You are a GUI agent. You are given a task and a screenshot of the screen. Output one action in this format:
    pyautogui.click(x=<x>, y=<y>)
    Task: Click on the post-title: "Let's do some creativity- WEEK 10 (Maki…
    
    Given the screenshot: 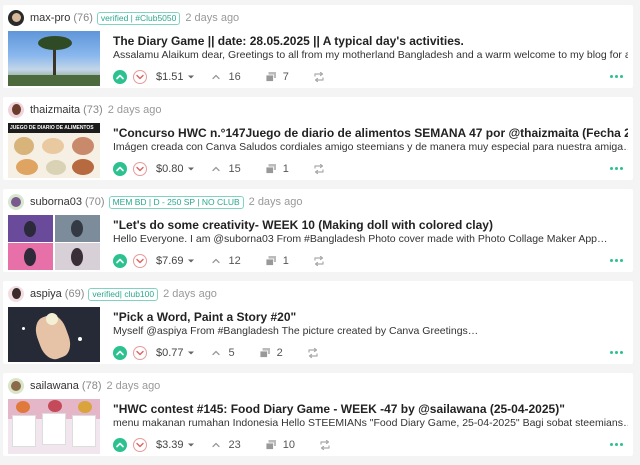 What is the action you would take?
    pyautogui.click(x=370, y=225)
    